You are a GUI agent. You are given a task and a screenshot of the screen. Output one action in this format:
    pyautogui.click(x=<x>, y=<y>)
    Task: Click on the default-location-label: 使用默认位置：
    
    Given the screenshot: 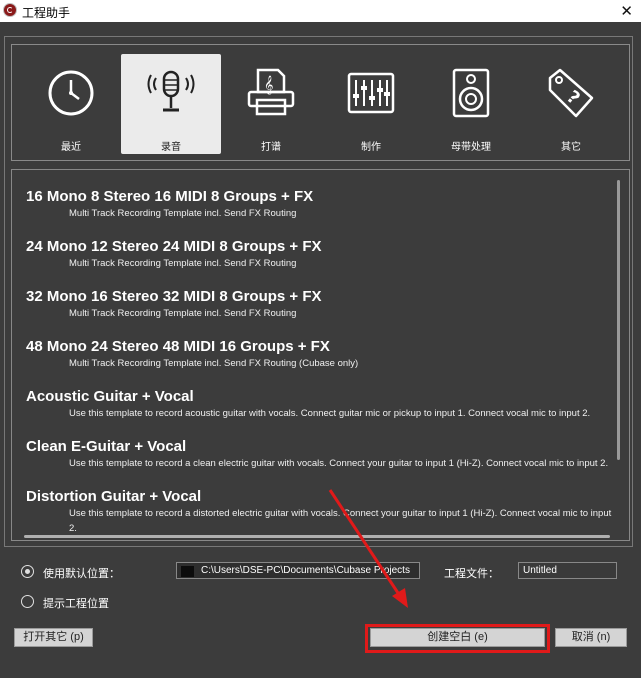 What is the action you would take?
    pyautogui.click(x=81, y=574)
    